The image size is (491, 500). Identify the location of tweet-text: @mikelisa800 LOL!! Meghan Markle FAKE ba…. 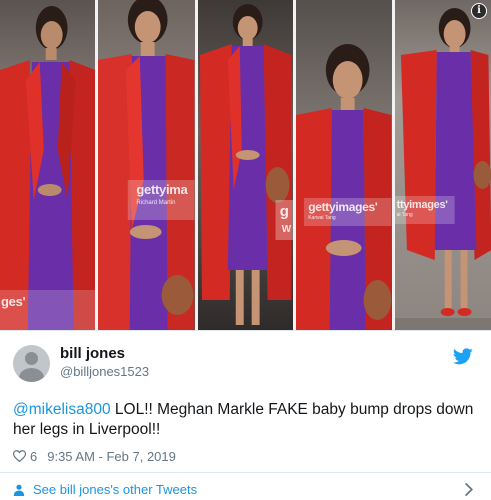
(248, 420).